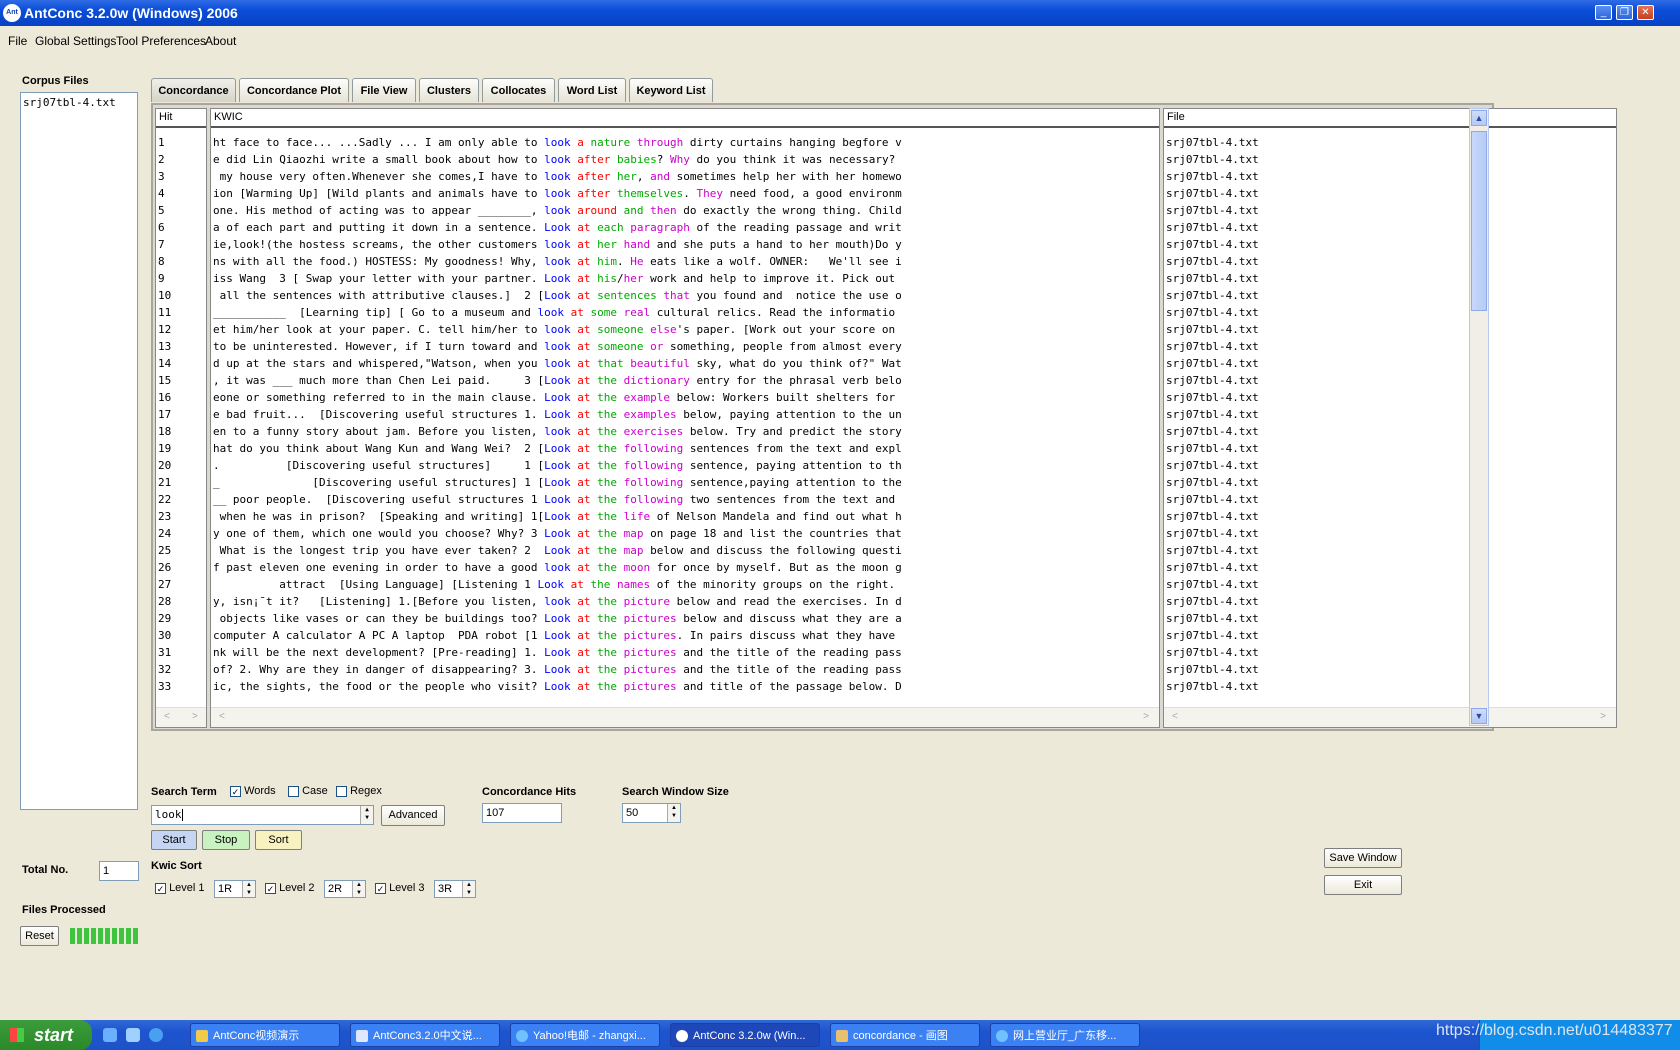 This screenshot has width=1680, height=1050. I want to click on close-button: ✕, so click(1645, 12).